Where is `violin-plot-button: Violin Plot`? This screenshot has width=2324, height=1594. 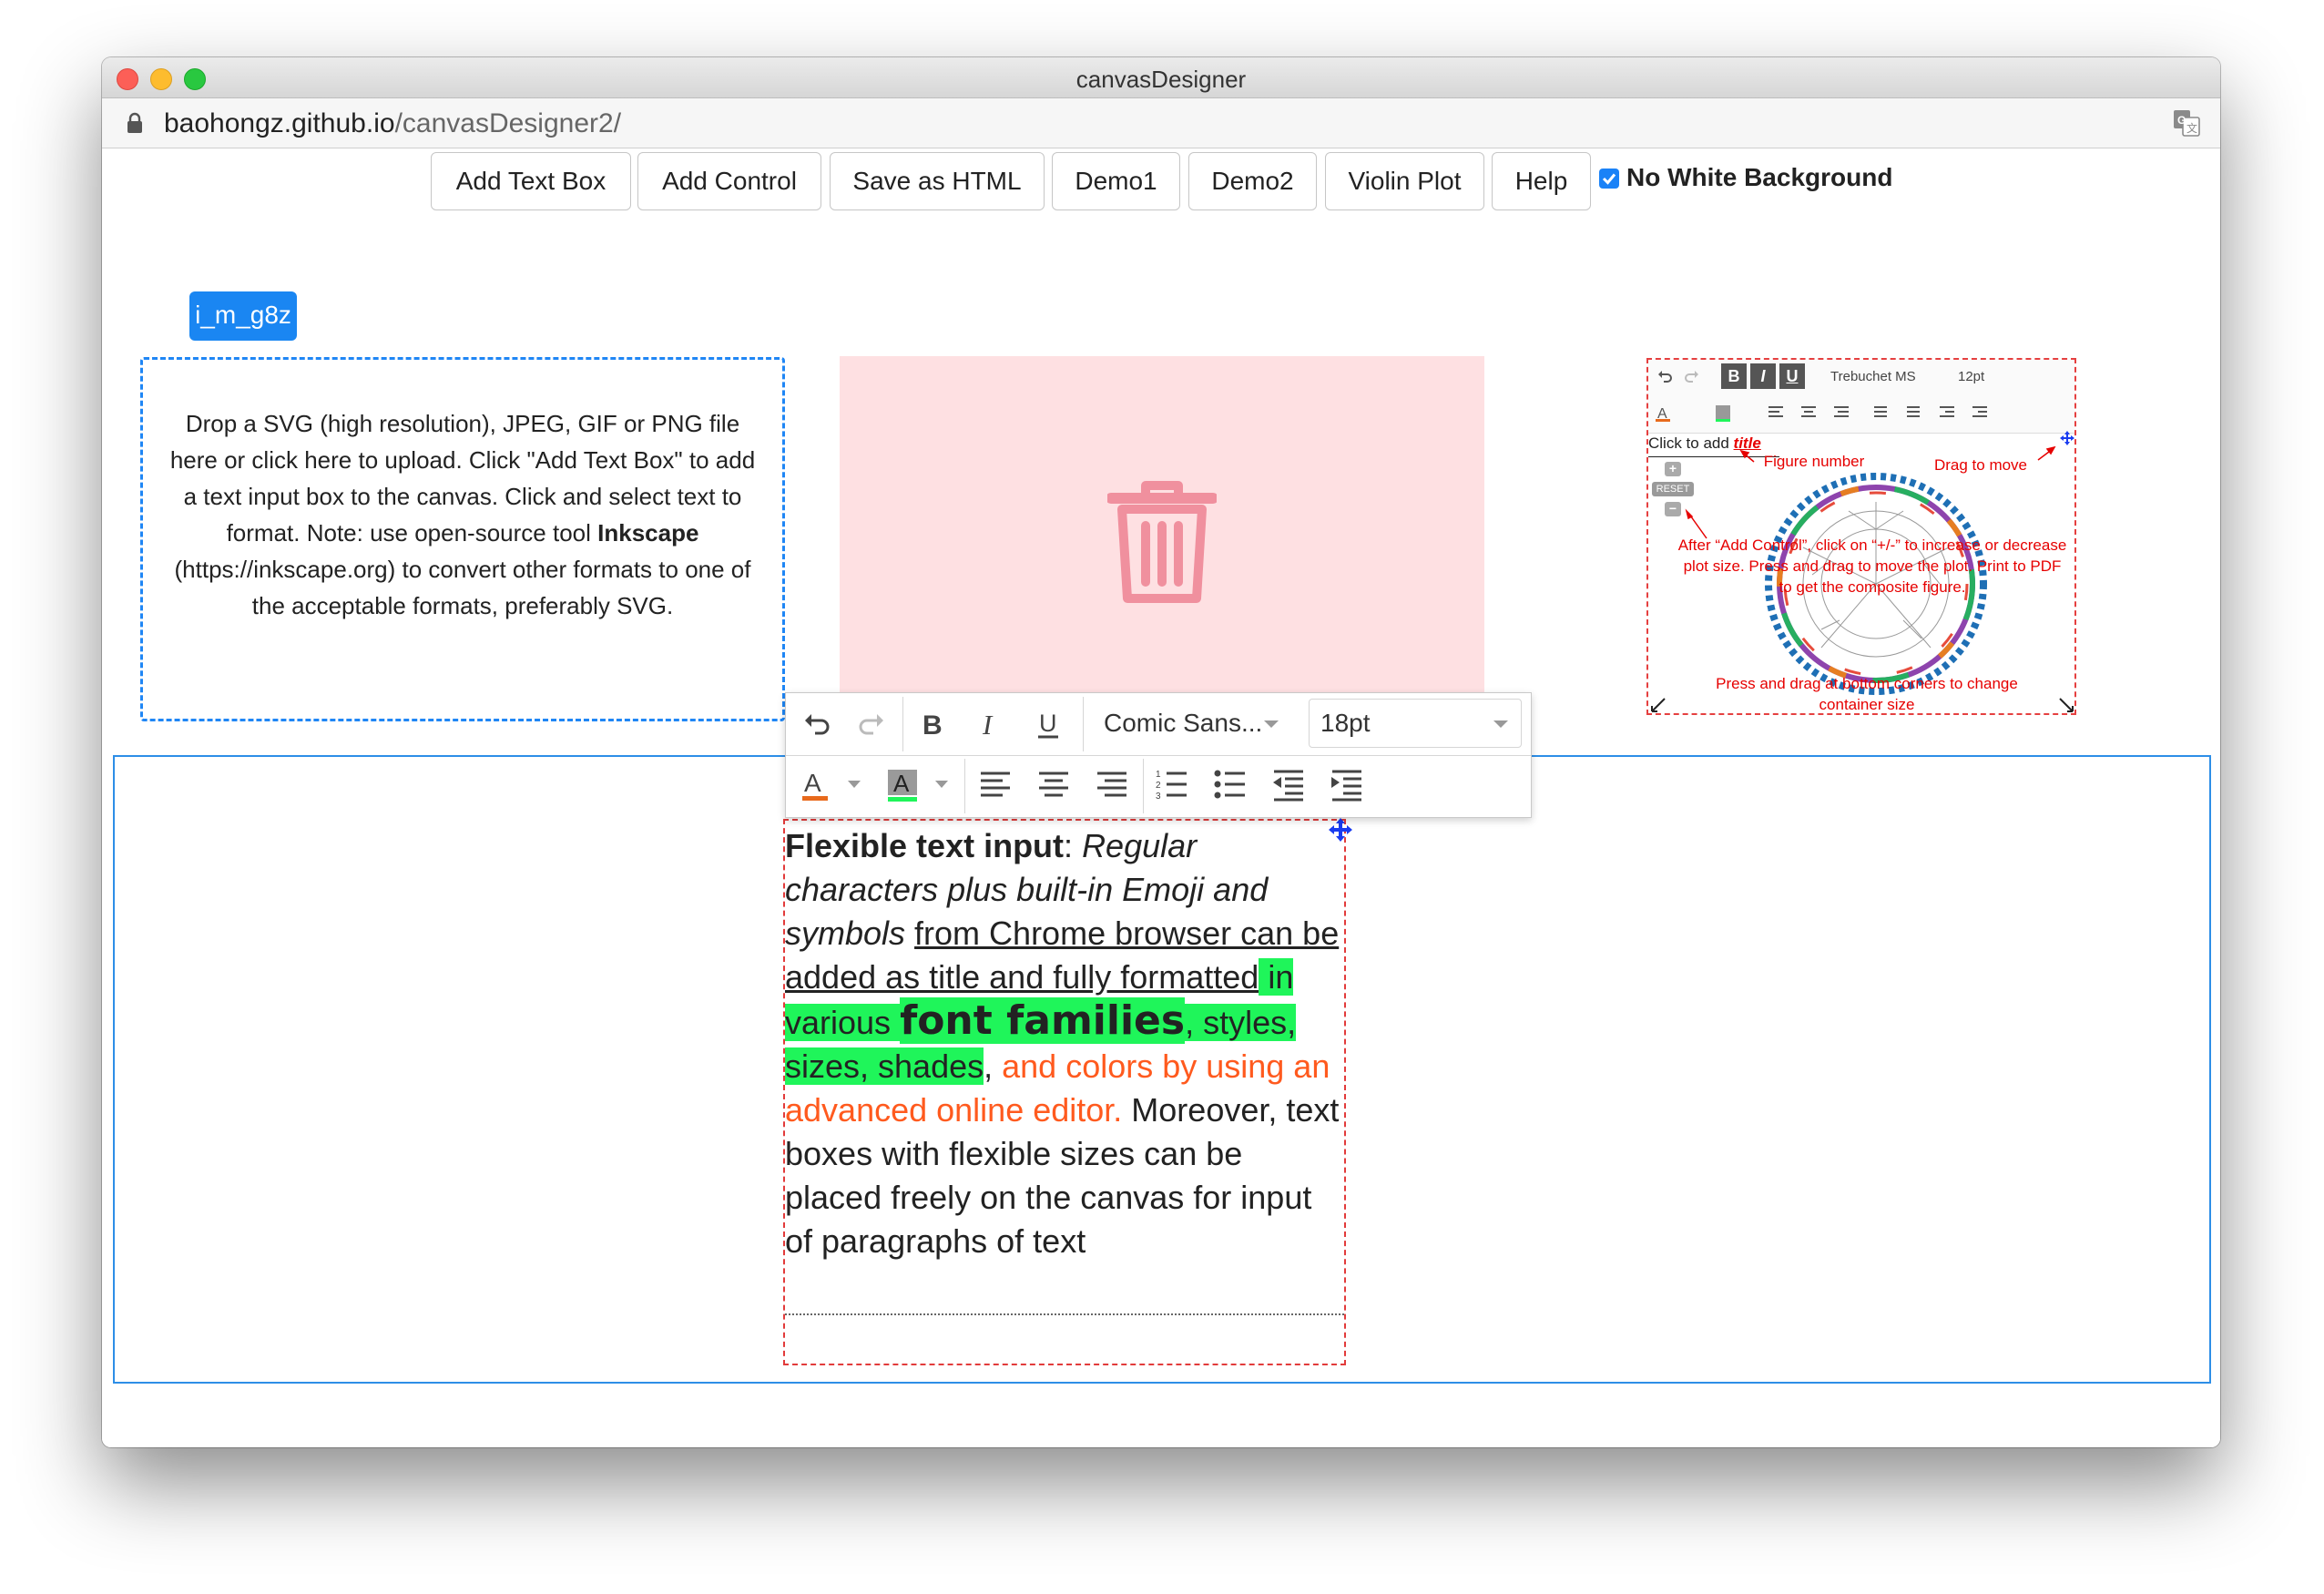
violin-plot-button: Violin Plot is located at coordinates (1404, 181).